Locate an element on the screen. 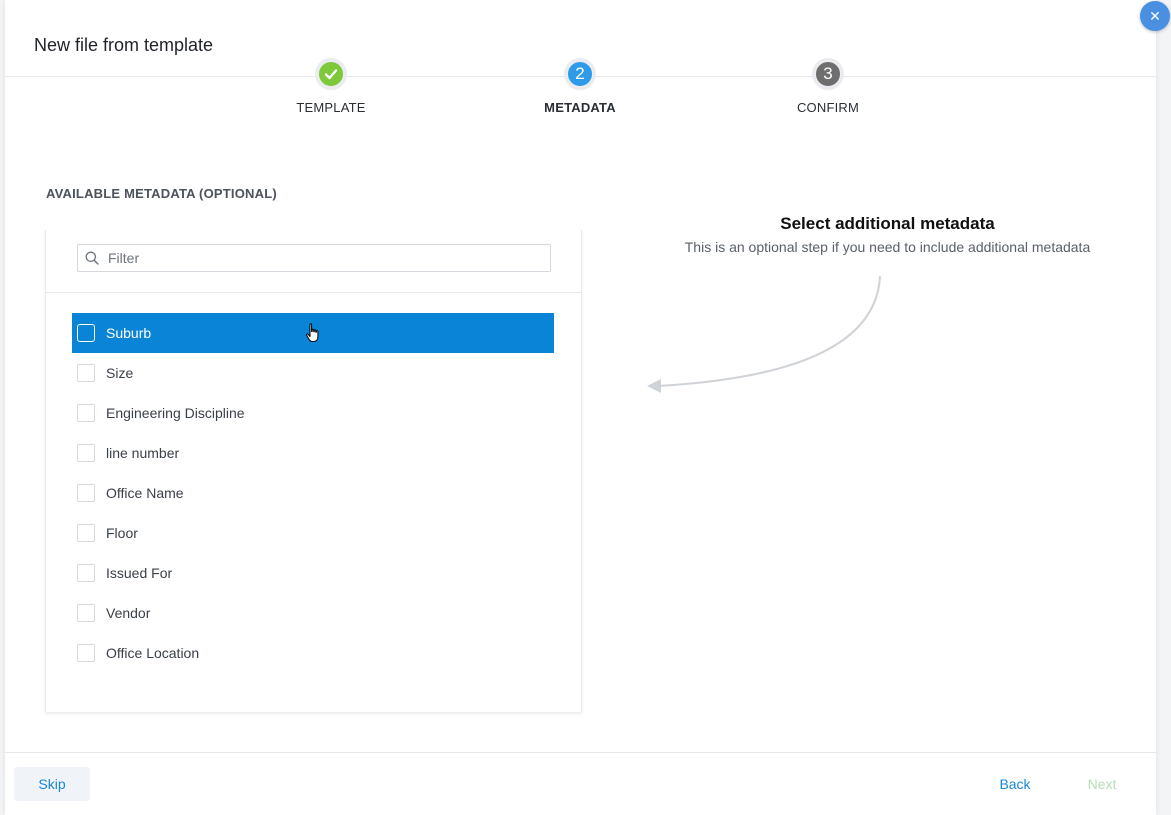  modal-title: New file from template is located at coordinates (124, 45).